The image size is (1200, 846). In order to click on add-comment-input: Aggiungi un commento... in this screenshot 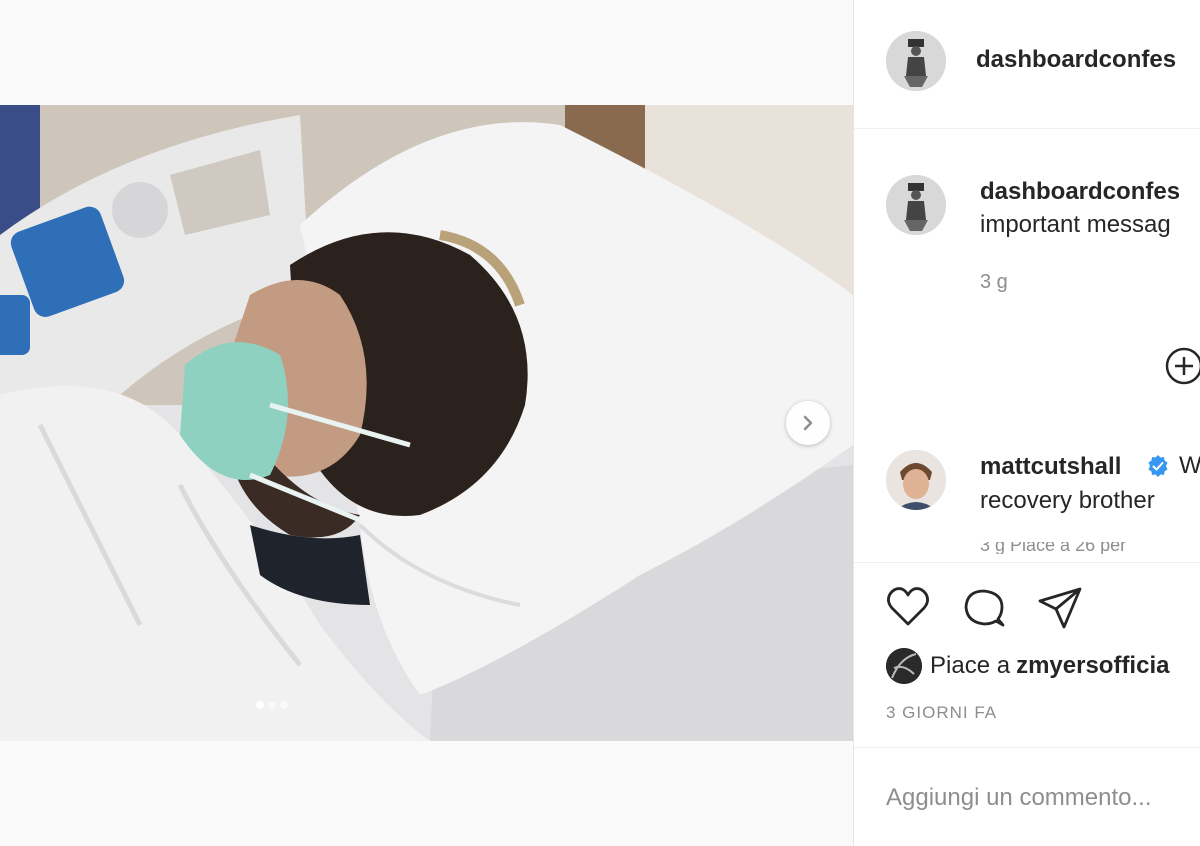, I will do `click(1019, 798)`.